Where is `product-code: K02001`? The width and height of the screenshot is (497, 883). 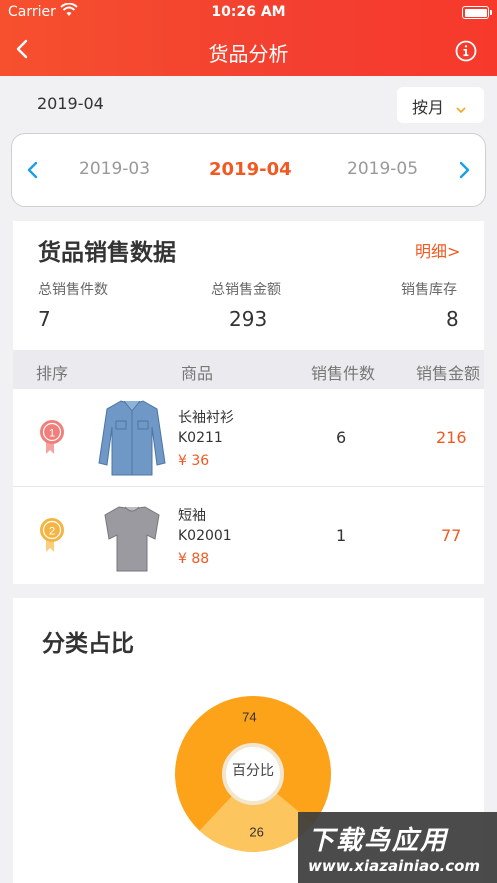
product-code: K02001 is located at coordinates (205, 536).